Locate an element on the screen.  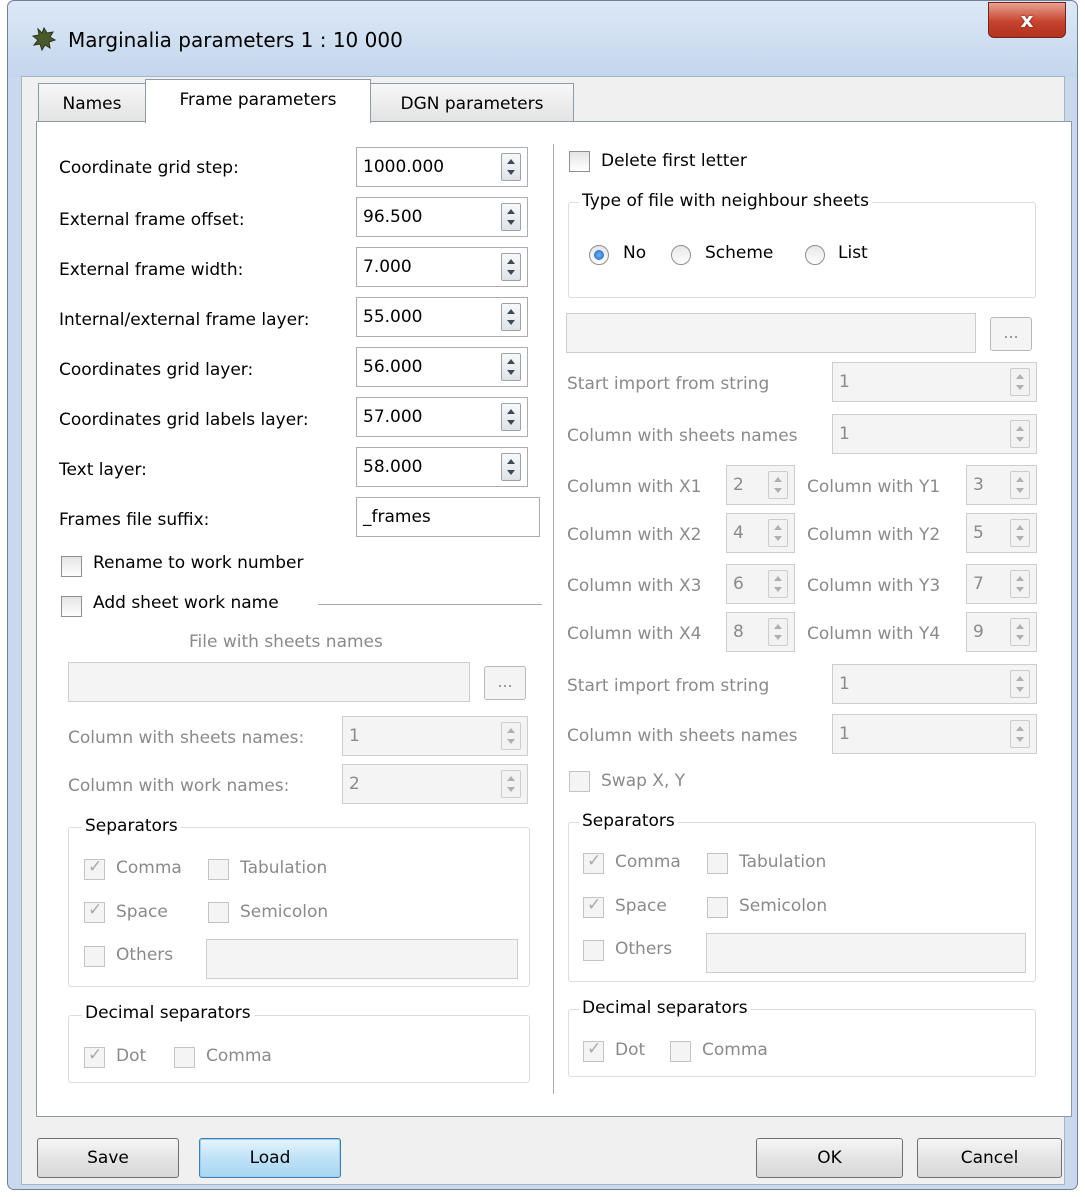
suffix-input: _frames is located at coordinates (448, 517).